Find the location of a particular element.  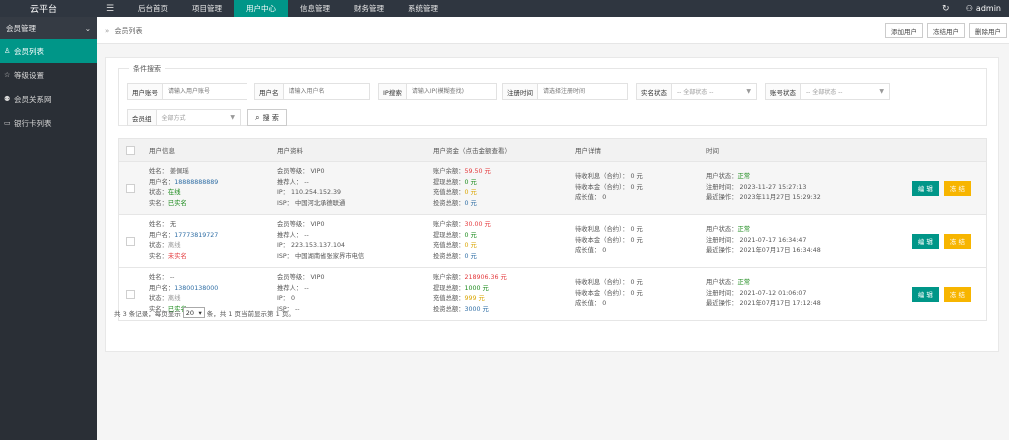

search-button: ⌕ 搜 索 is located at coordinates (267, 117).